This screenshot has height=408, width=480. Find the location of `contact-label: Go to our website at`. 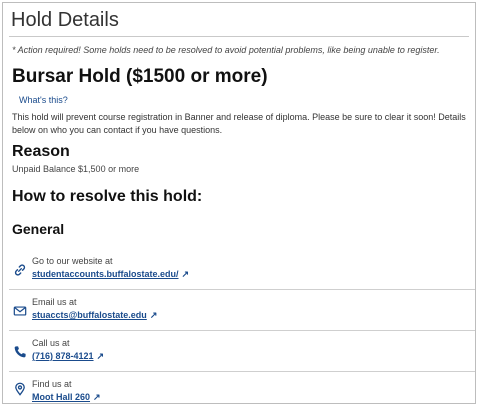

contact-label: Go to our website at is located at coordinates (72, 261).